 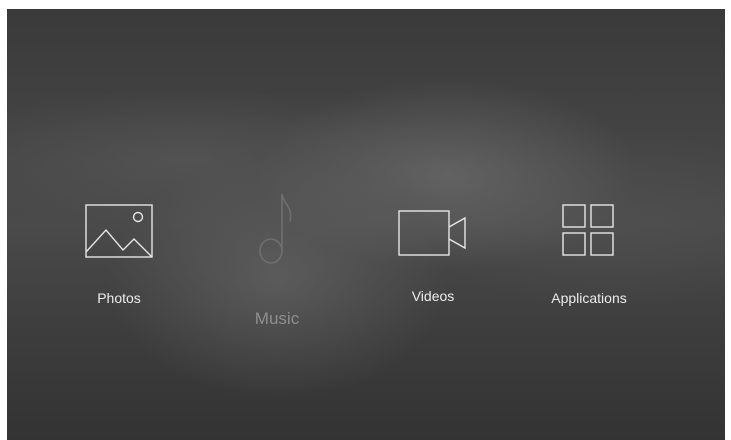 What do you see at coordinates (589, 298) in the screenshot?
I see `tile-label-applications: Applications` at bounding box center [589, 298].